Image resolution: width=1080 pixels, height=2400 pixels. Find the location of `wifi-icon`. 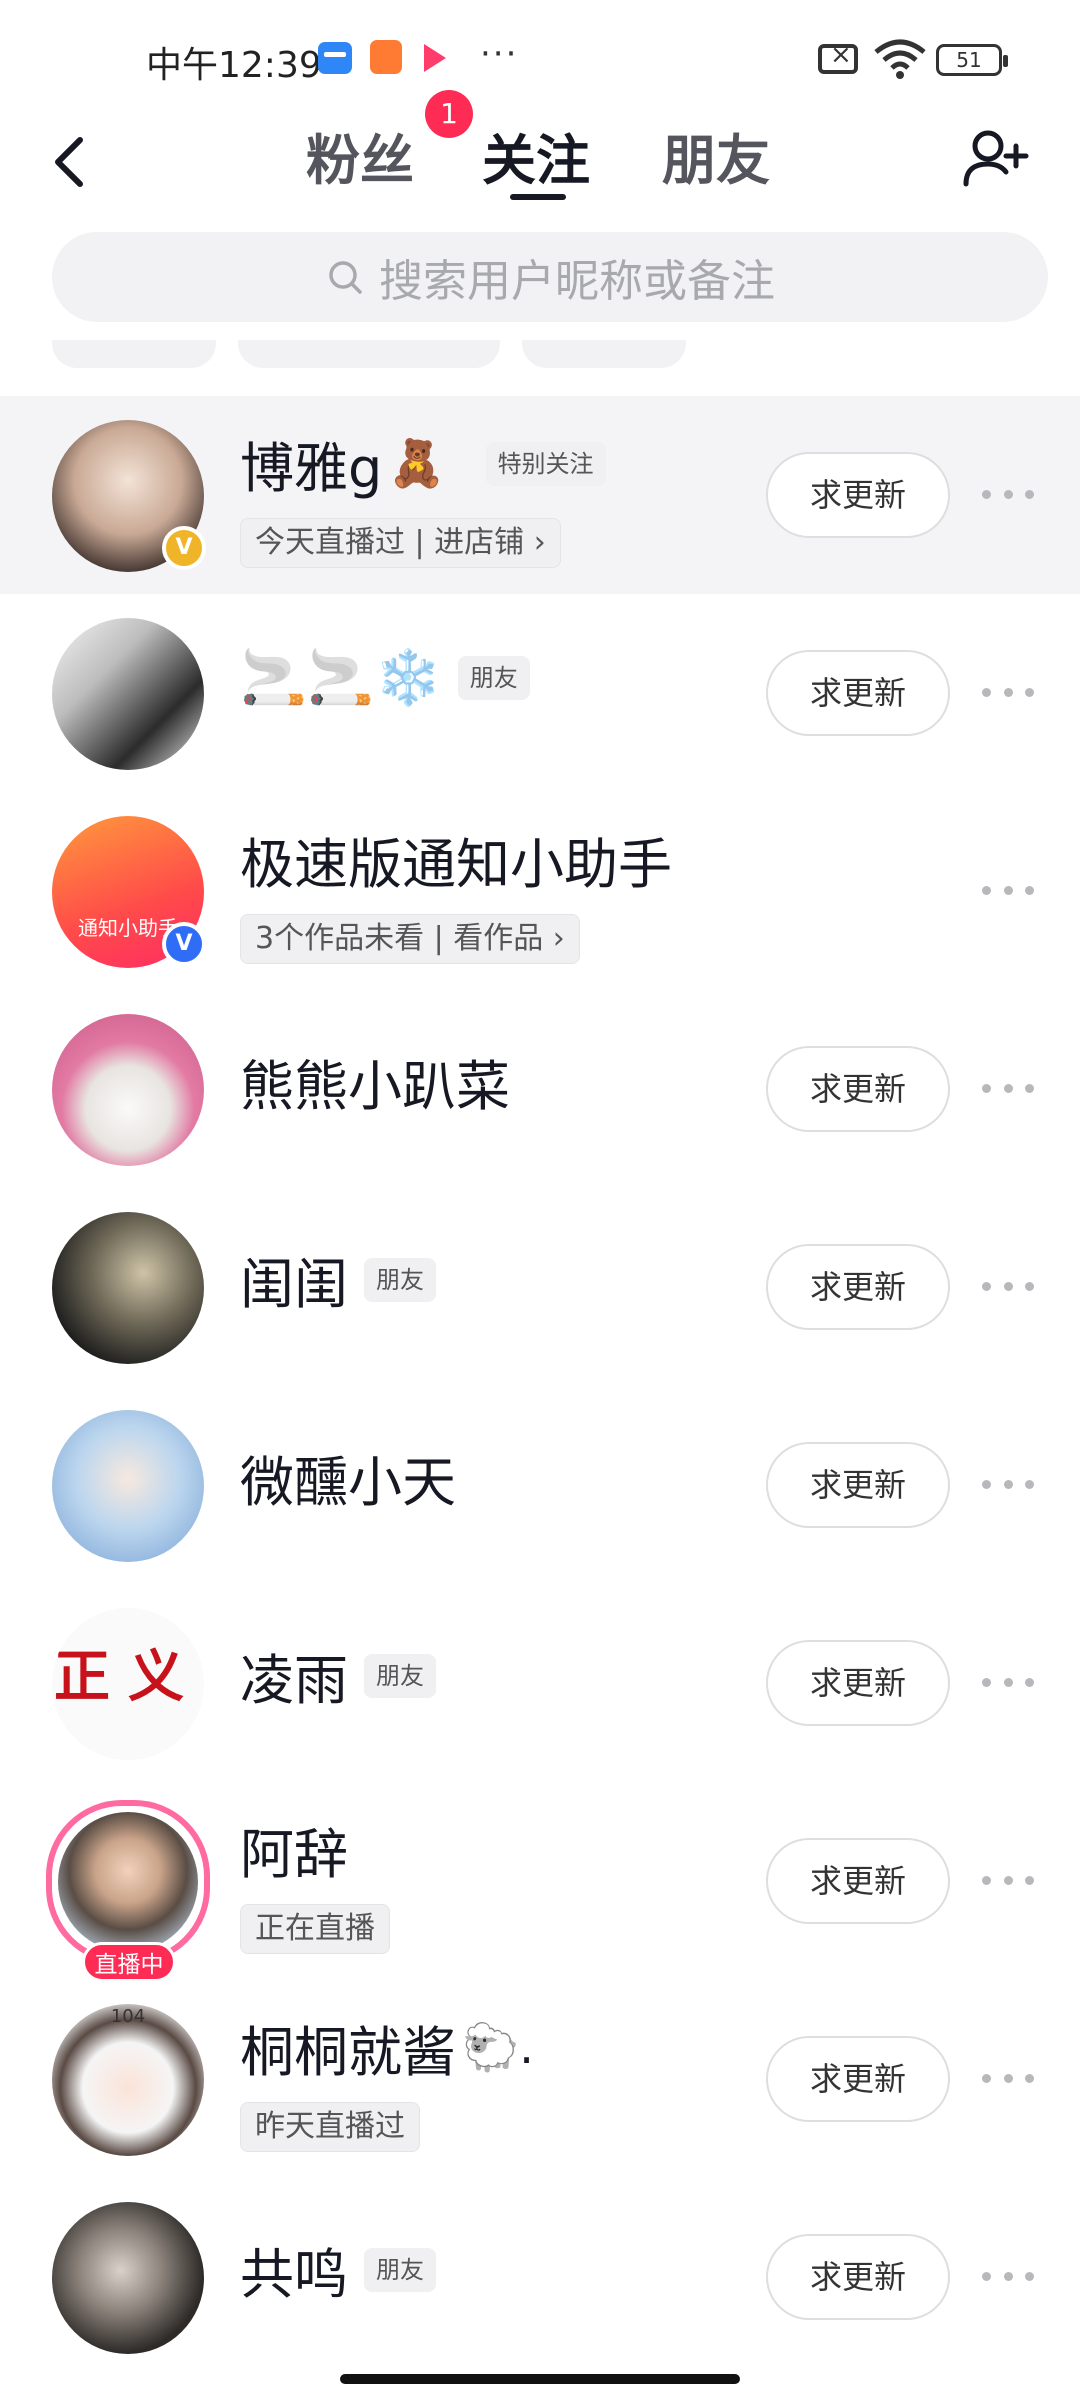

wifi-icon is located at coordinates (900, 59).